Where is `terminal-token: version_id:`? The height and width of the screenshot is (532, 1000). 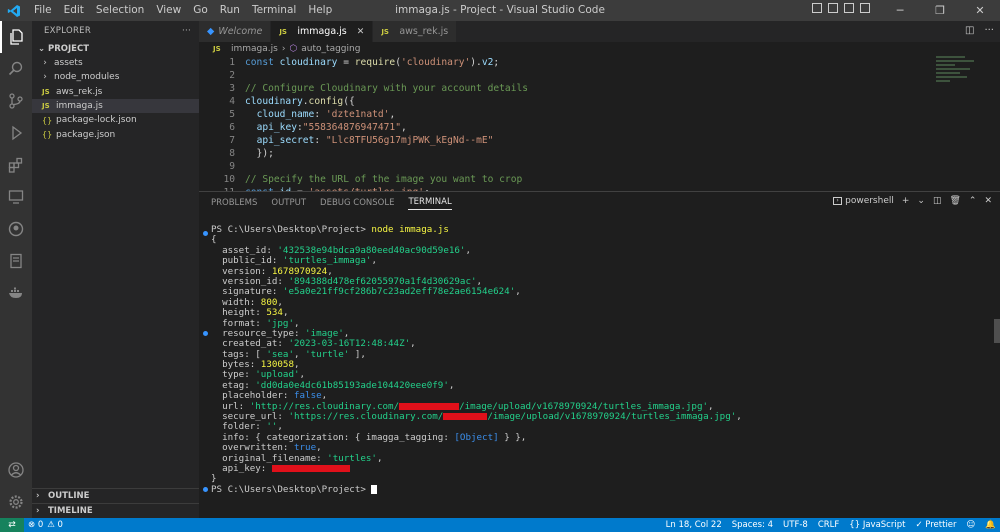 terminal-token: version_id: is located at coordinates (250, 281).